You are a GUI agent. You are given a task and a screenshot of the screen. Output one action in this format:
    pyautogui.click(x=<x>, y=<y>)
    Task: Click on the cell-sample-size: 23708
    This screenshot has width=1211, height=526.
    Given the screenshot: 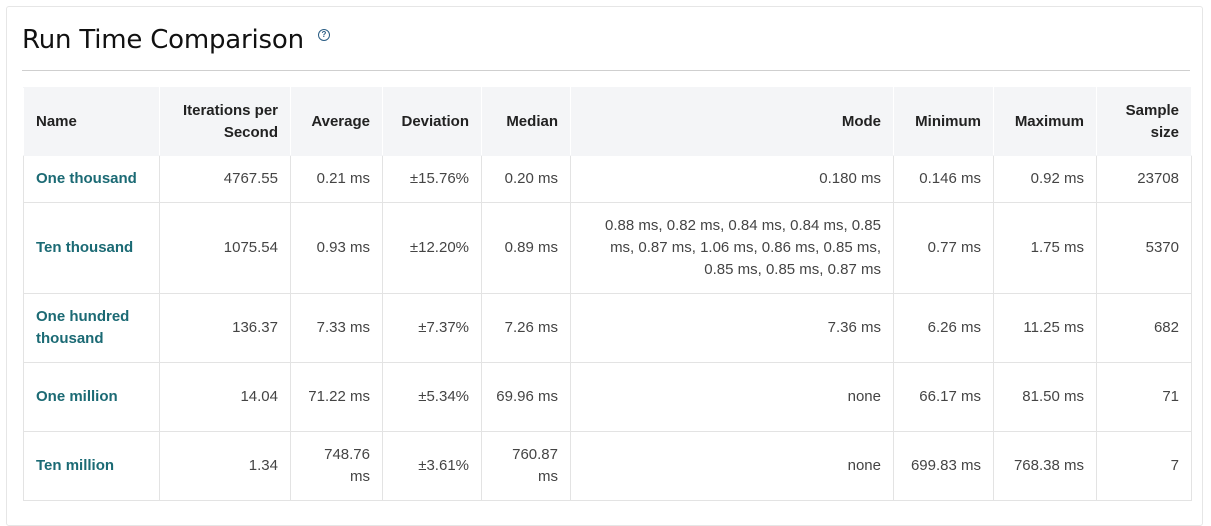 What is the action you would take?
    pyautogui.click(x=1144, y=179)
    